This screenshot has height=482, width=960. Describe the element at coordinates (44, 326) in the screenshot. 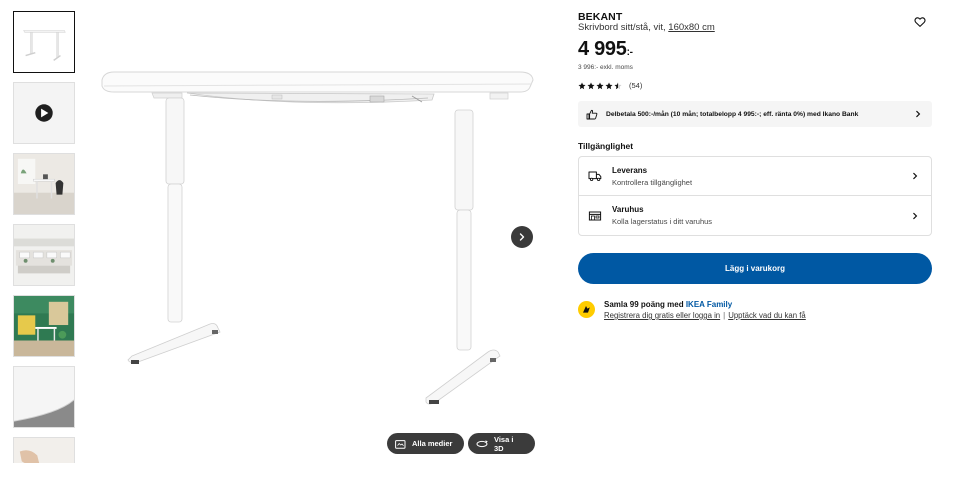

I see `thumbnail-room-green` at that location.